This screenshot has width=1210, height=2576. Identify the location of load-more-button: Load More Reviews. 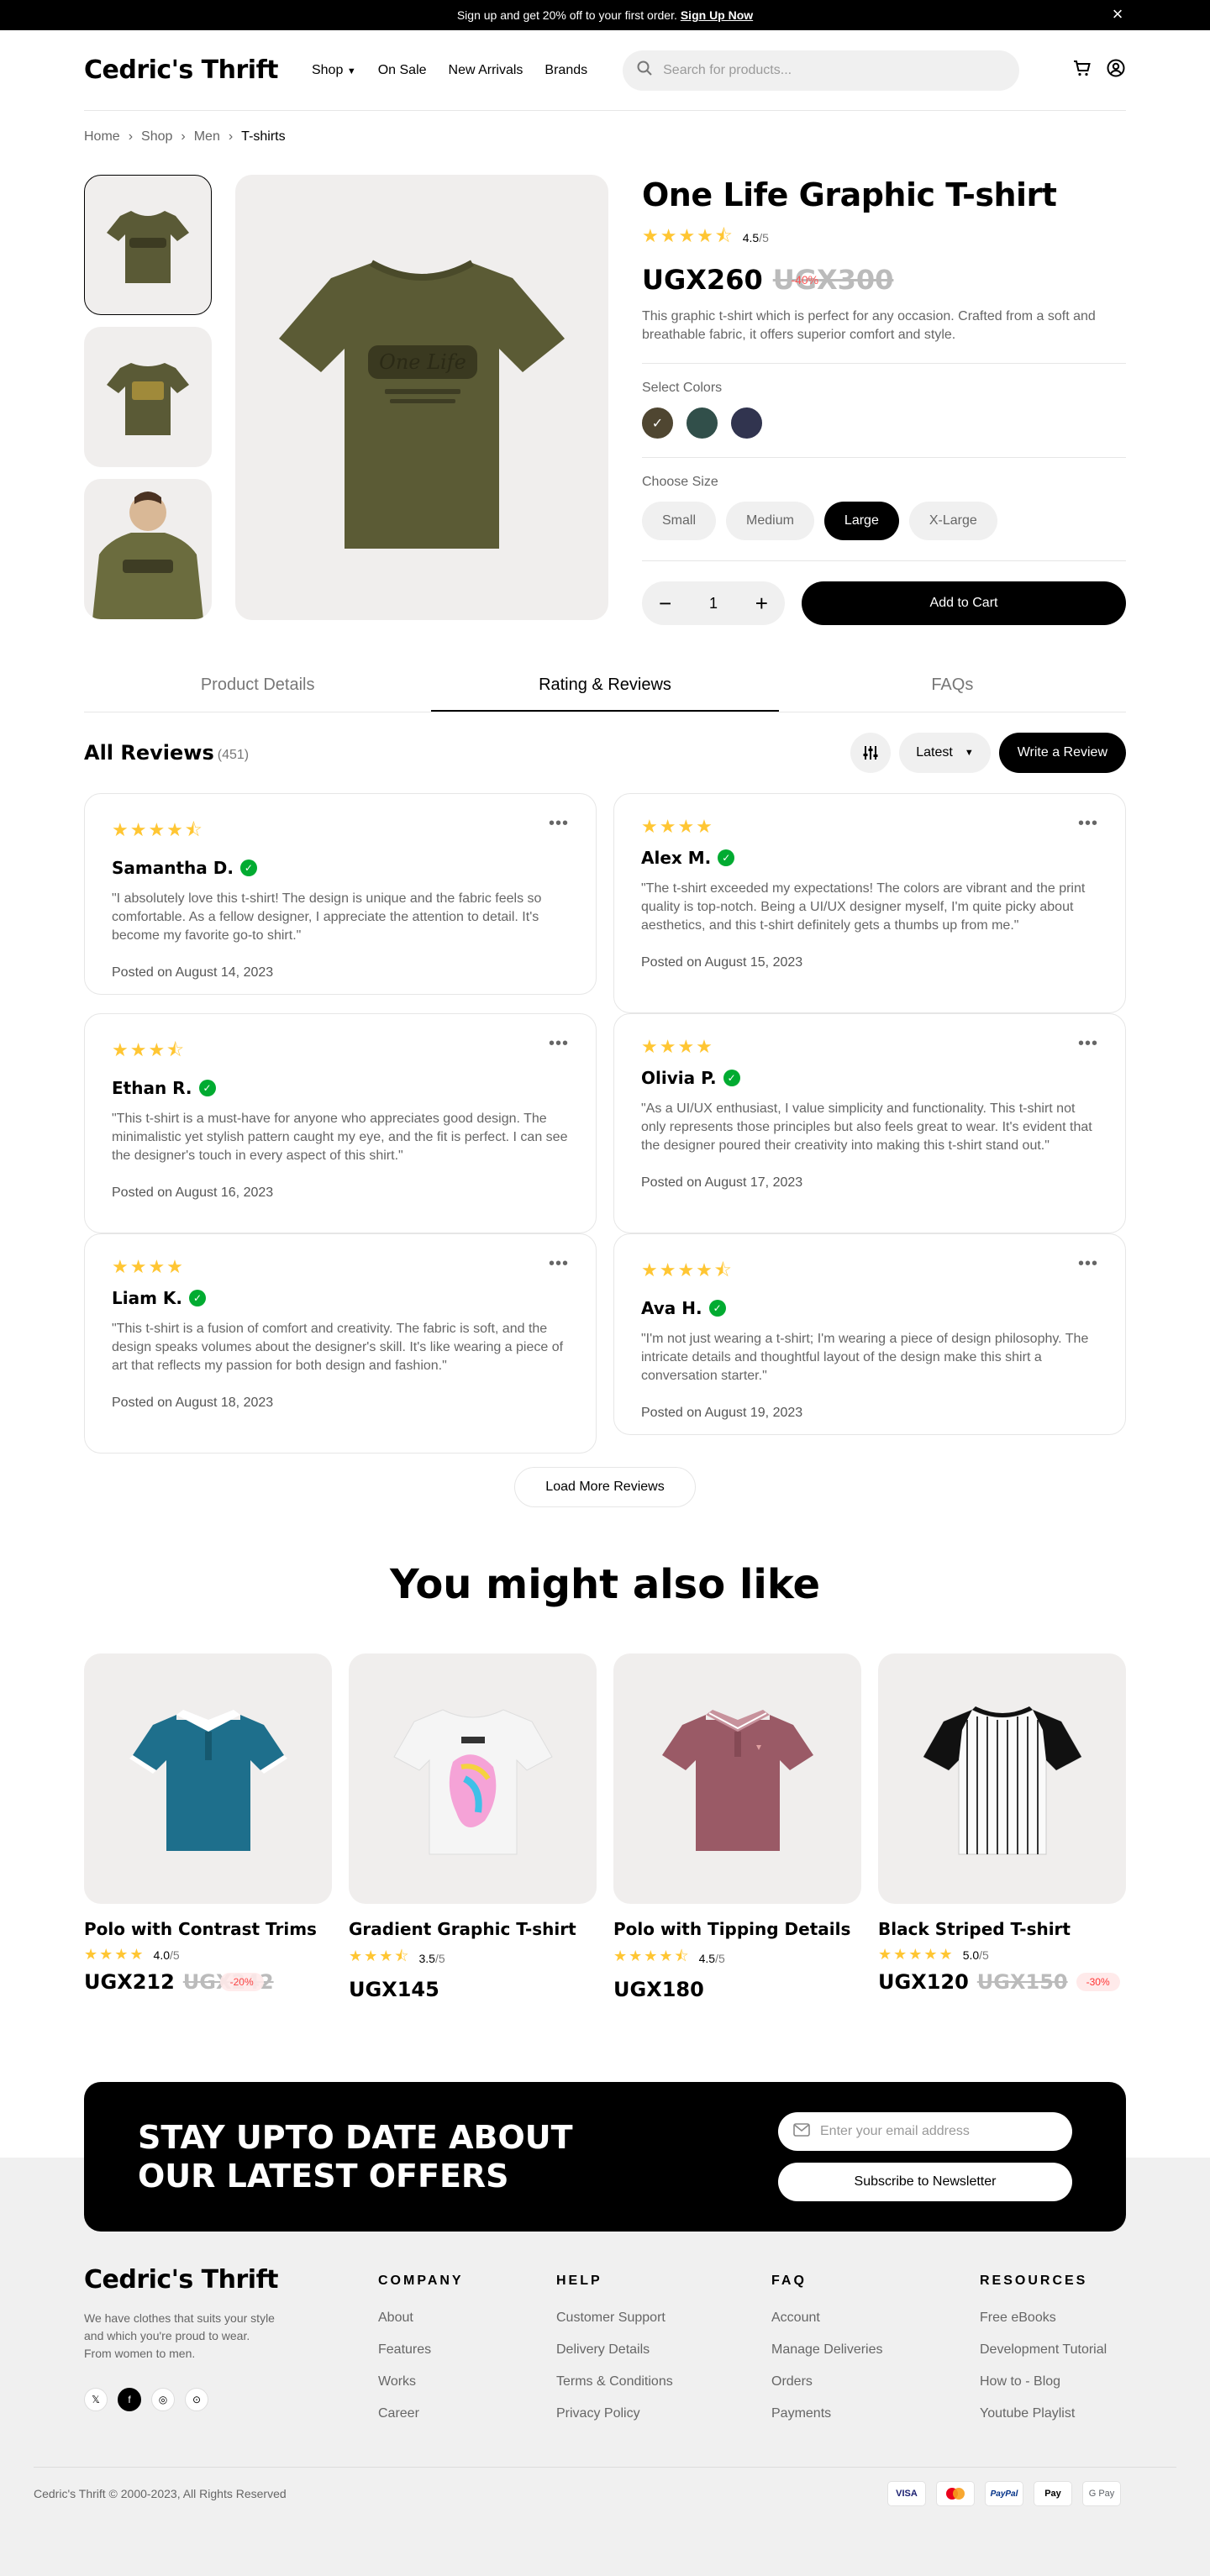
(605, 1487).